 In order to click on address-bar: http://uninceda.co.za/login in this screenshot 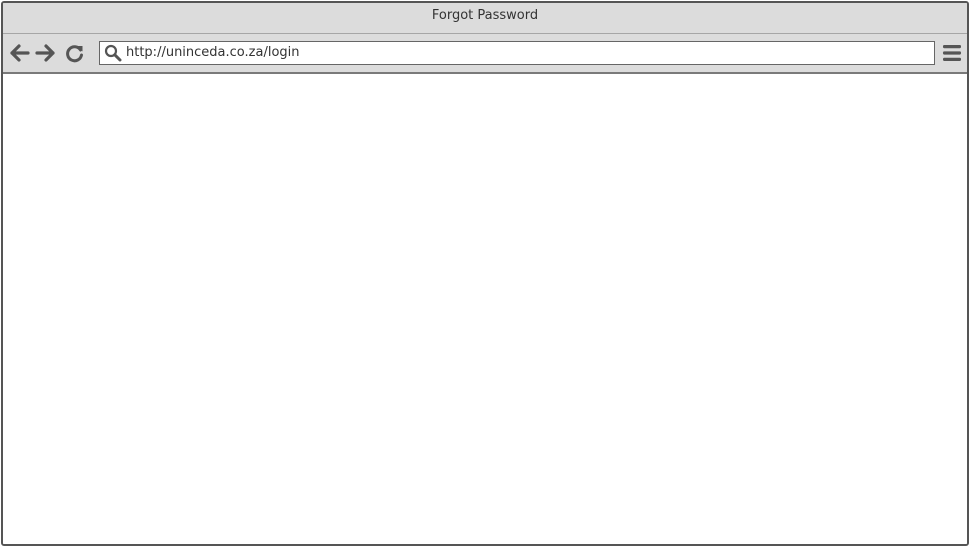, I will do `click(517, 53)`.